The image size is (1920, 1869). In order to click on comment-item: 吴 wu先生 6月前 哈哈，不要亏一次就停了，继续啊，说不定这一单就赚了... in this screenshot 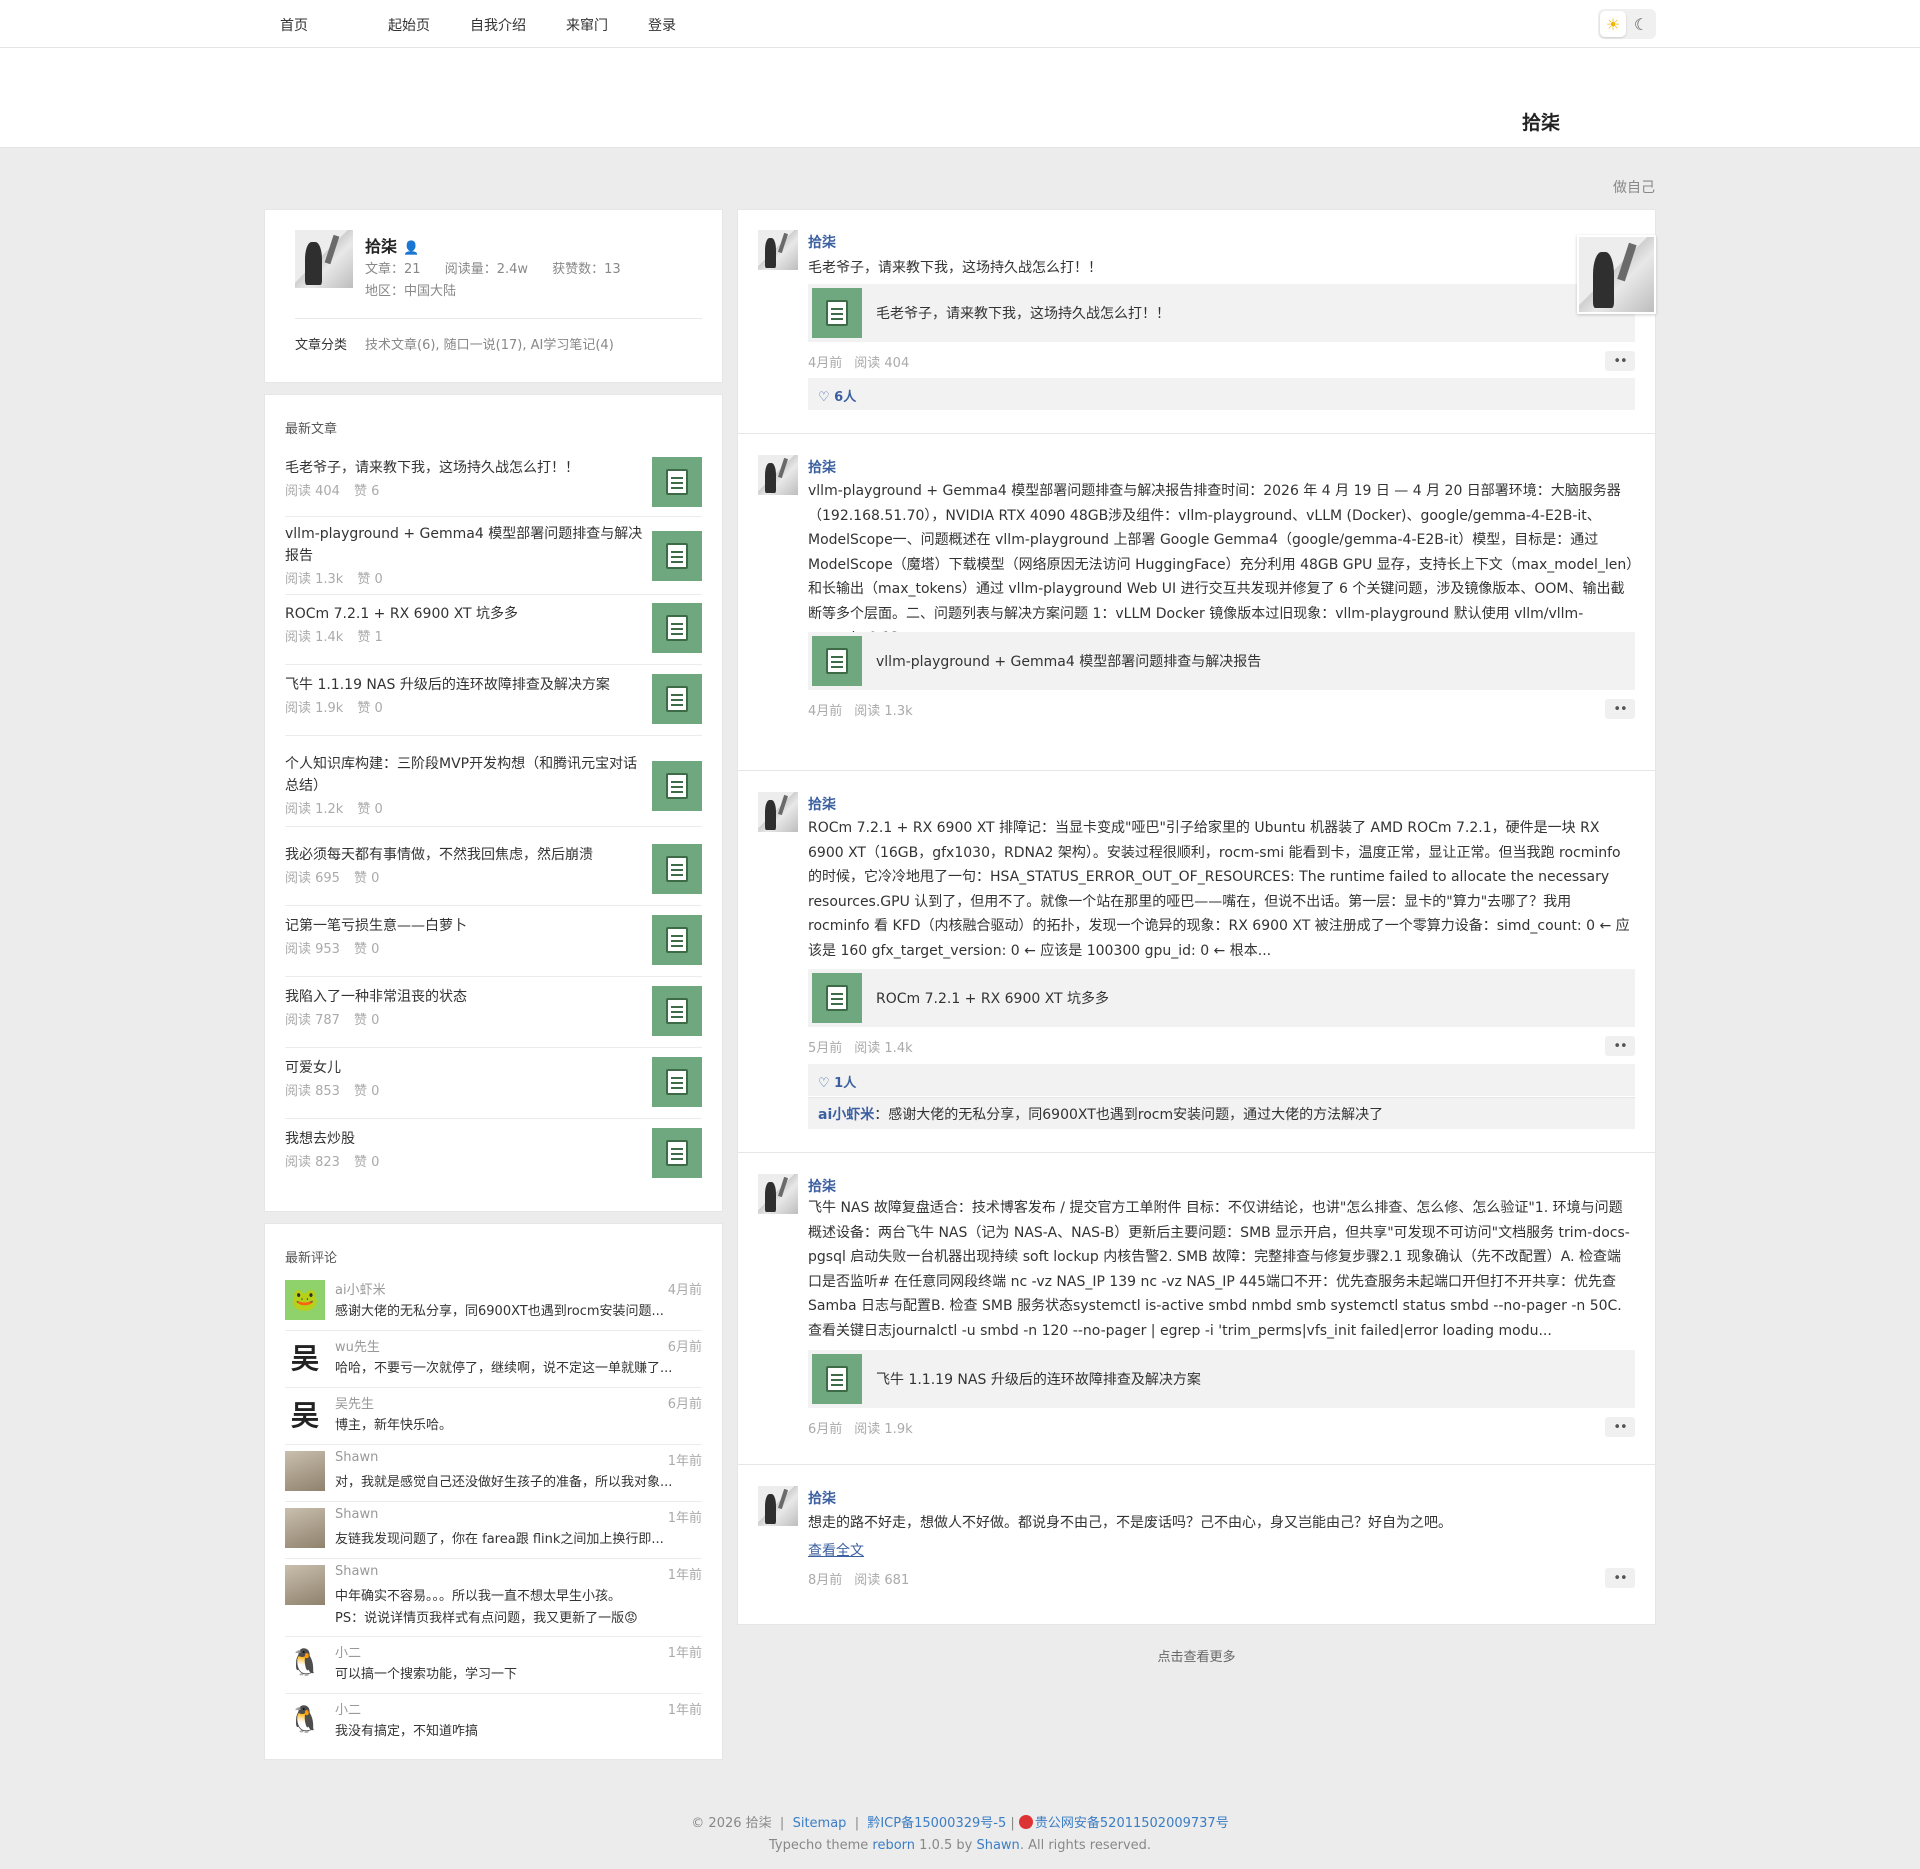, I will do `click(493, 1359)`.